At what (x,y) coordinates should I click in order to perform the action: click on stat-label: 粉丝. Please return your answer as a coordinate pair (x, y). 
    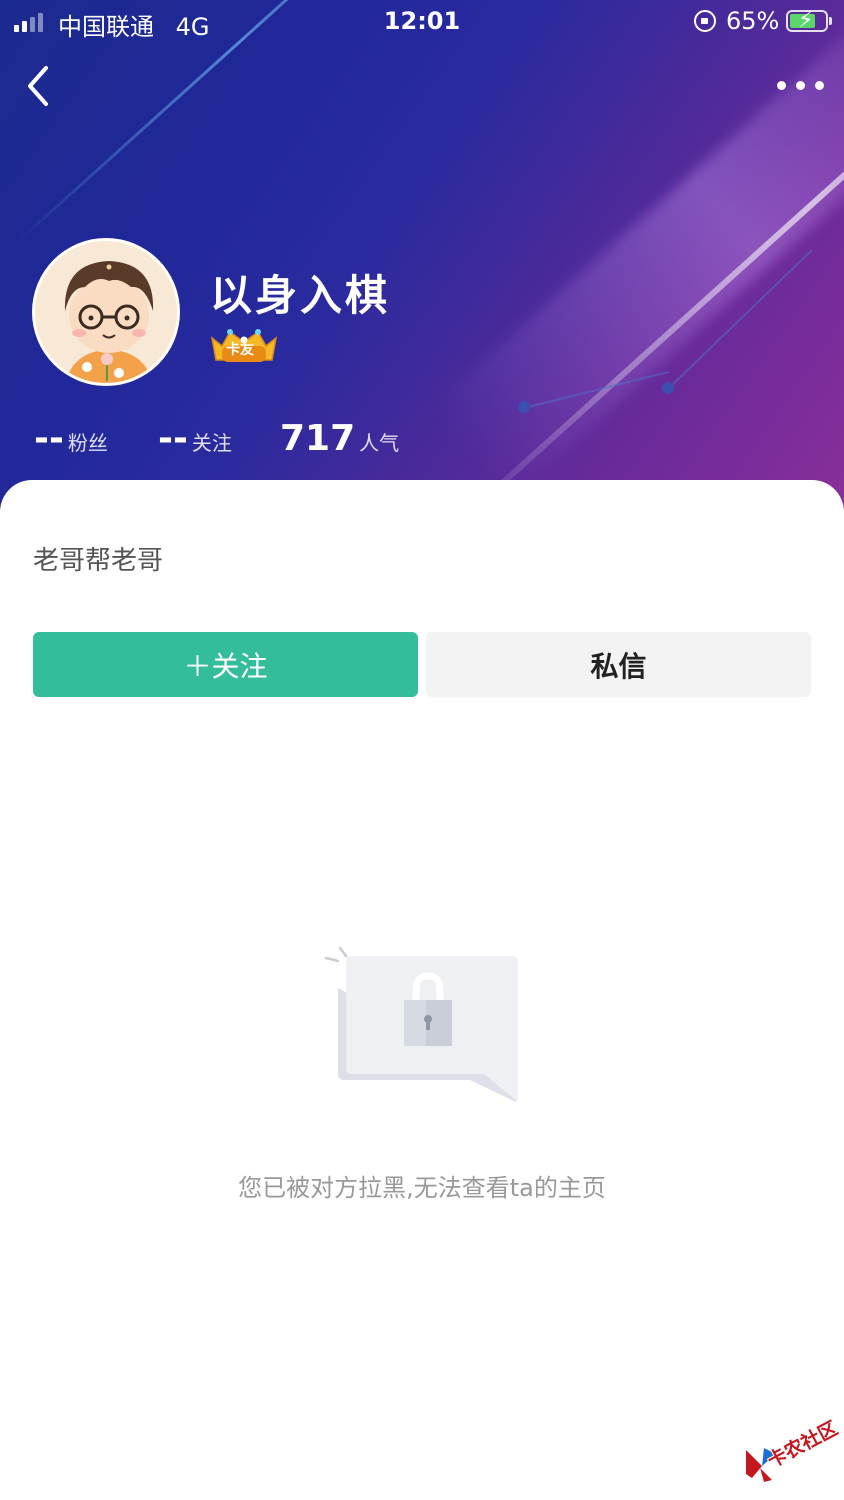
    Looking at the image, I should click on (87, 443).